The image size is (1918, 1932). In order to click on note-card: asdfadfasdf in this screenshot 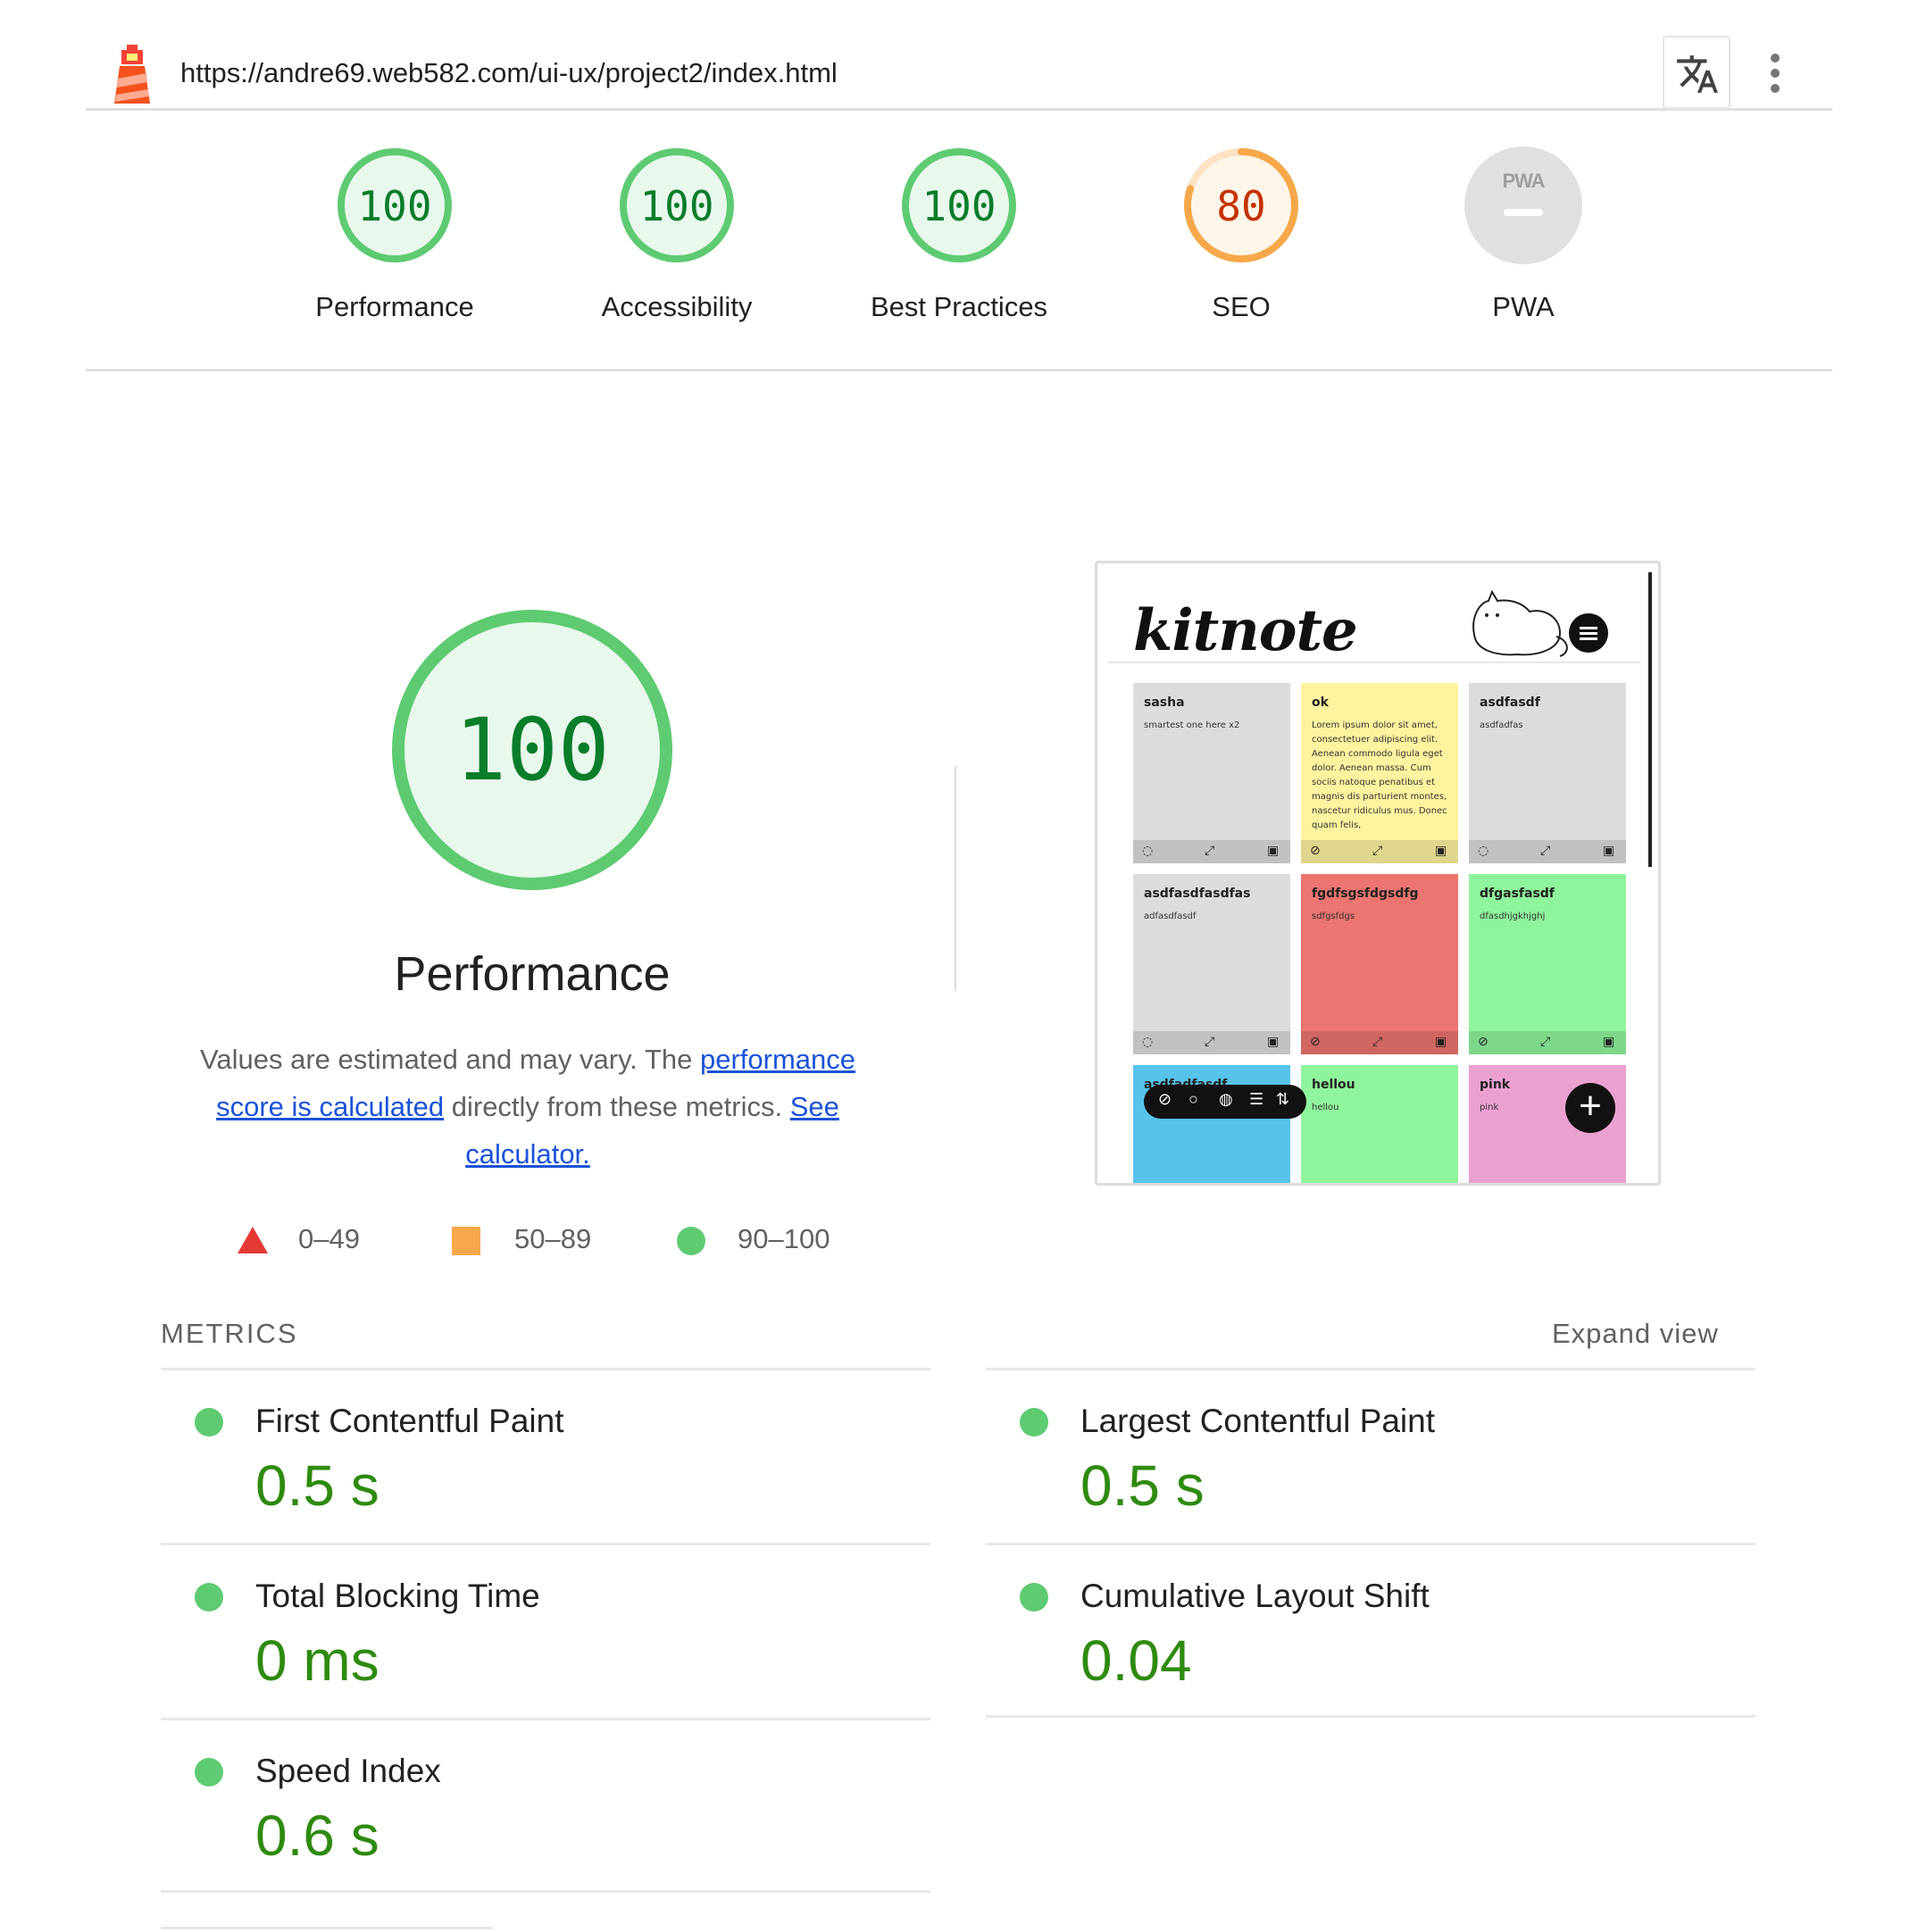, I will do `click(1211, 1124)`.